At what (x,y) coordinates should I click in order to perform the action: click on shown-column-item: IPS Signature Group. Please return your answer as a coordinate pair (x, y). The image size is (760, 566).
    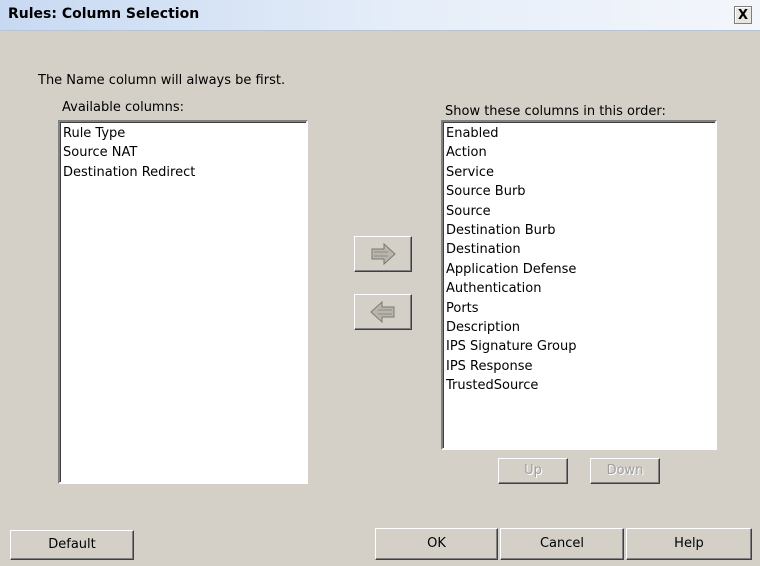
    Looking at the image, I should click on (579, 346).